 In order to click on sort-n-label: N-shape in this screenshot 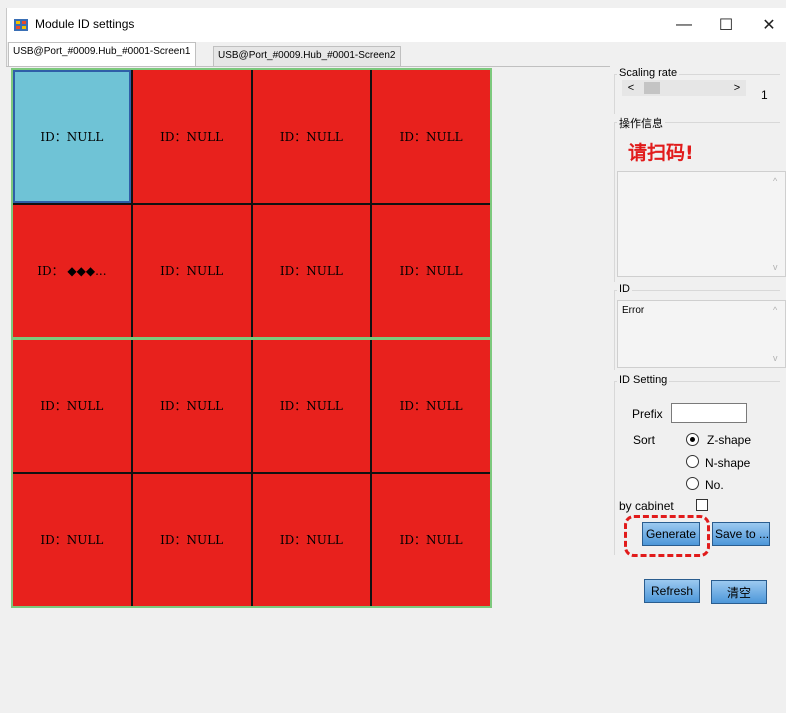, I will do `click(728, 463)`.